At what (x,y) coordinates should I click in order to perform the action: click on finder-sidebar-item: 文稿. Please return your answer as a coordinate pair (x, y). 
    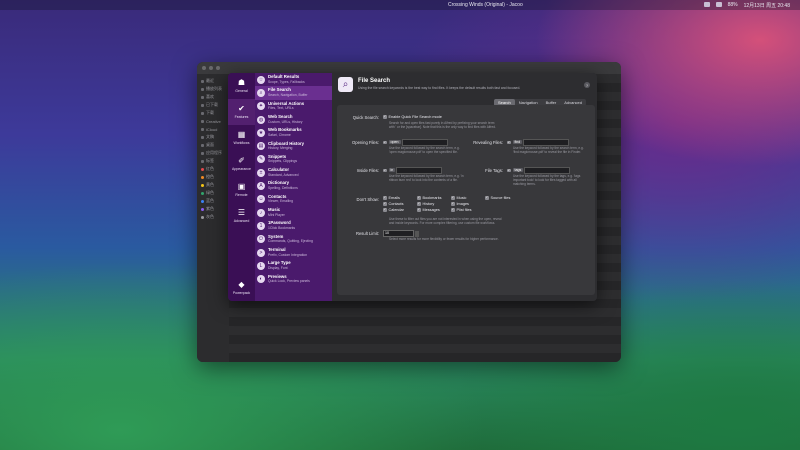
    Looking at the image, I should click on (213, 137).